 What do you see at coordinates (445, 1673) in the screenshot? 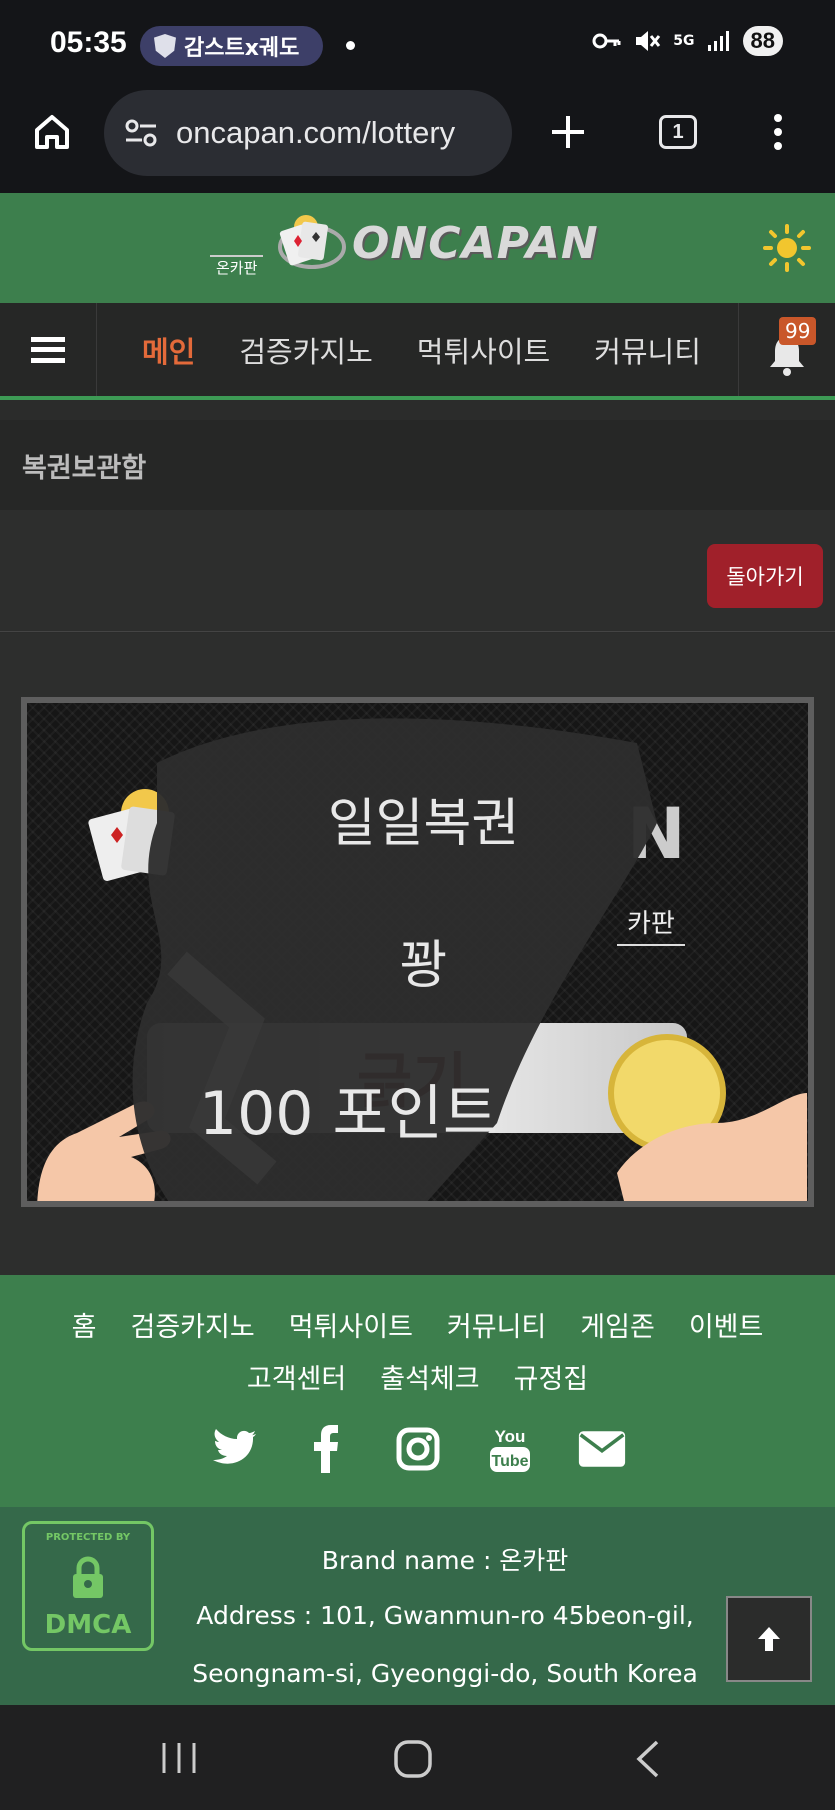
I see `address-line-2: Seongnam-si, Gyeonggi-do, South Korea` at bounding box center [445, 1673].